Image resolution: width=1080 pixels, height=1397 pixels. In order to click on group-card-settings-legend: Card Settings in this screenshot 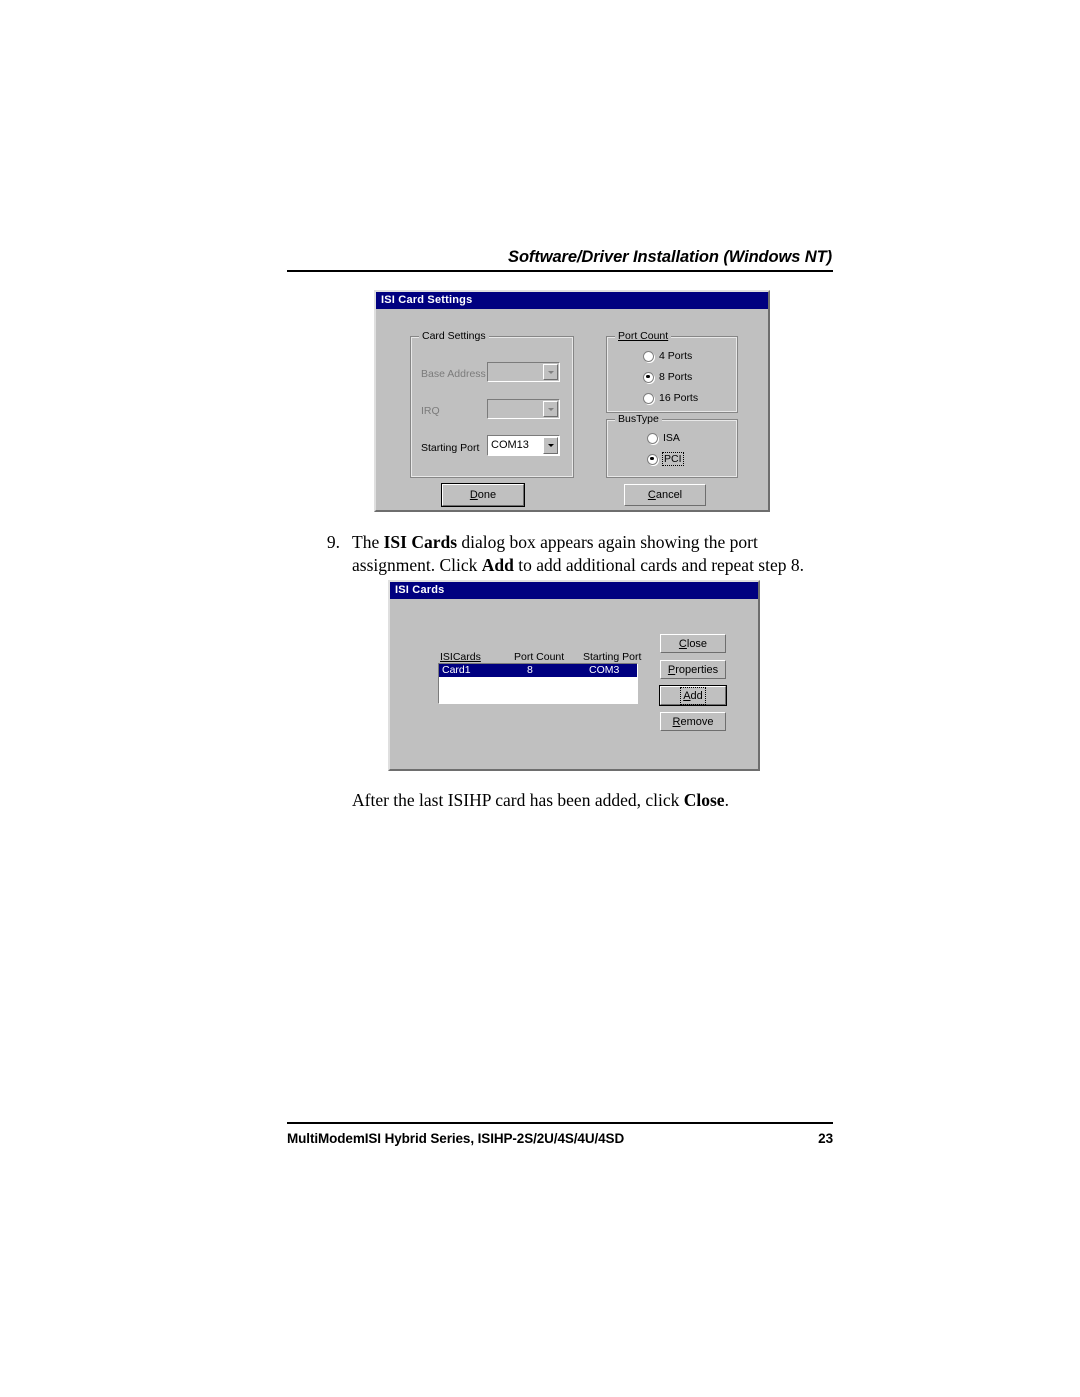, I will do `click(454, 336)`.